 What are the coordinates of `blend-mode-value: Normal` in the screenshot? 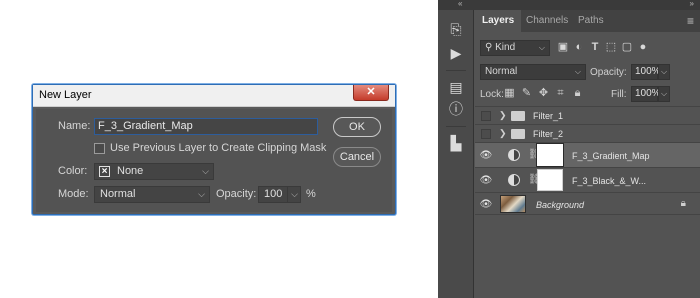 It's located at (501, 71).